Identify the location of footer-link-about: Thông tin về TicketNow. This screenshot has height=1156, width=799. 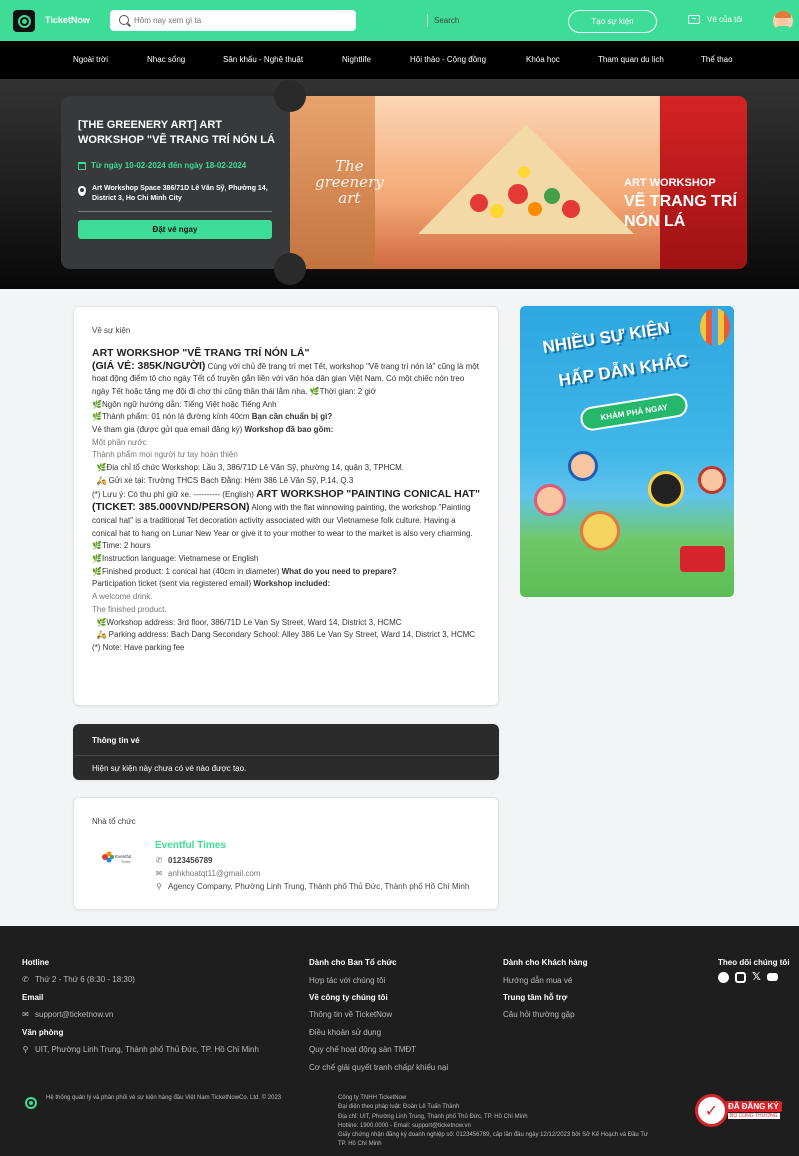
(350, 1014).